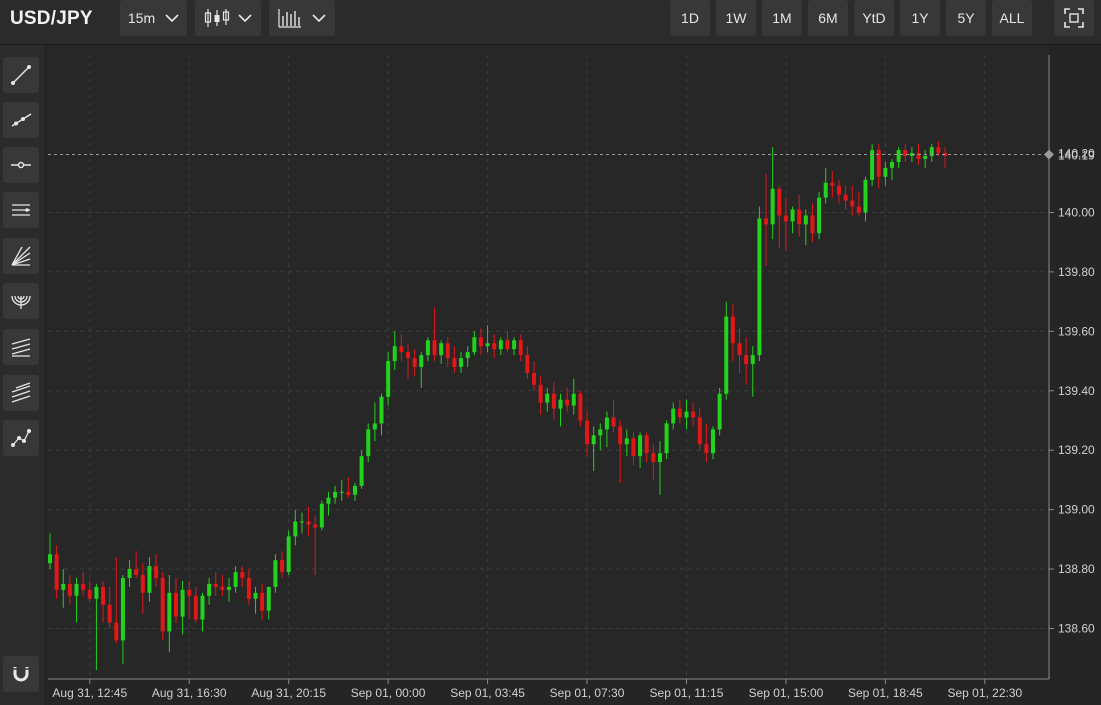 Image resolution: width=1101 pixels, height=705 pixels. I want to click on fullscreen-icon, so click(1074, 18).